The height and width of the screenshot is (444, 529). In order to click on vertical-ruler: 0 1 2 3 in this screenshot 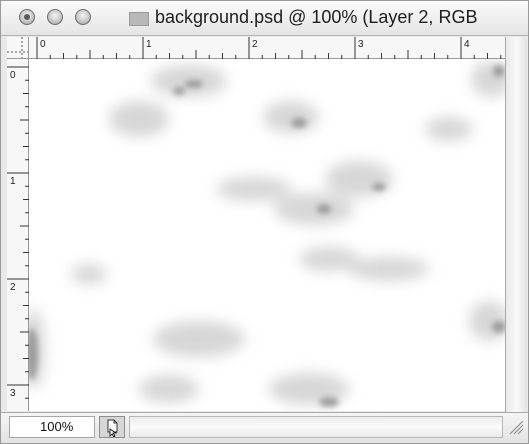, I will do `click(18, 235)`.